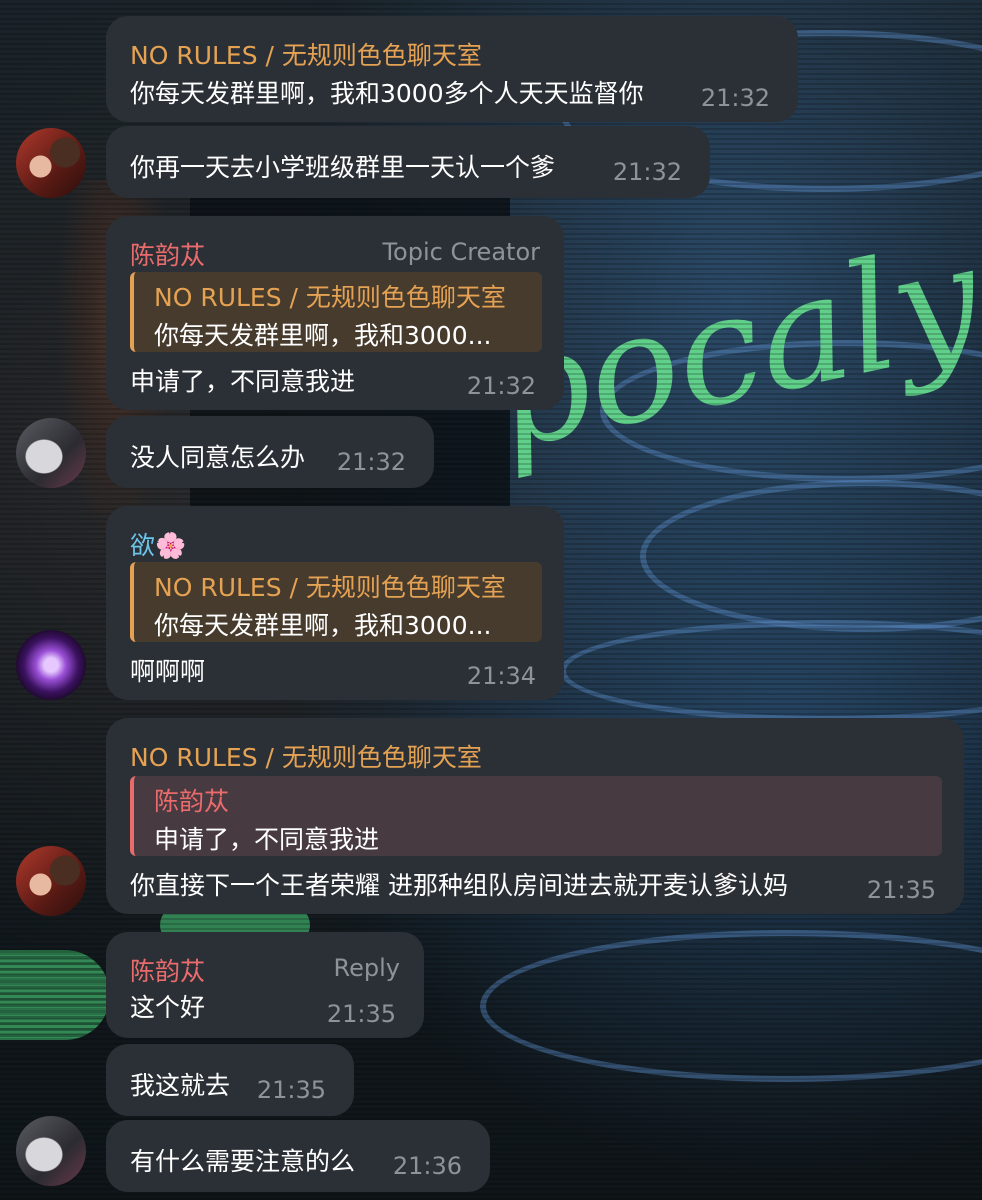  Describe the element at coordinates (168, 671) in the screenshot. I see `message-text: 啊啊啊` at that location.